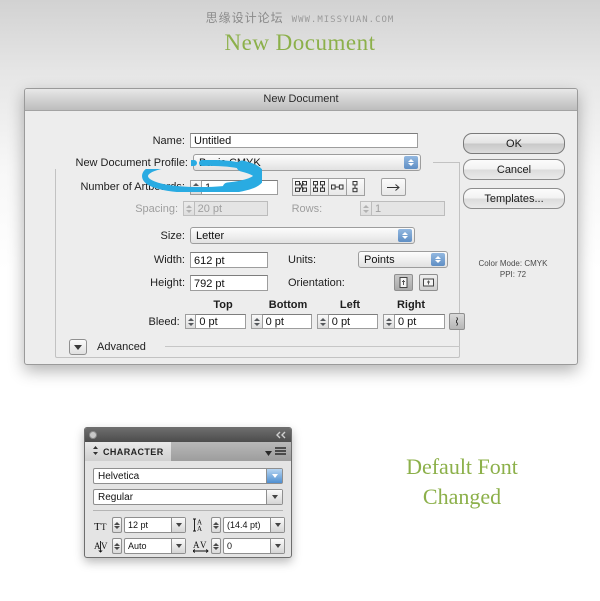 The width and height of the screenshot is (600, 601). What do you see at coordinates (195, 187) in the screenshot?
I see `artboards-stepper` at bounding box center [195, 187].